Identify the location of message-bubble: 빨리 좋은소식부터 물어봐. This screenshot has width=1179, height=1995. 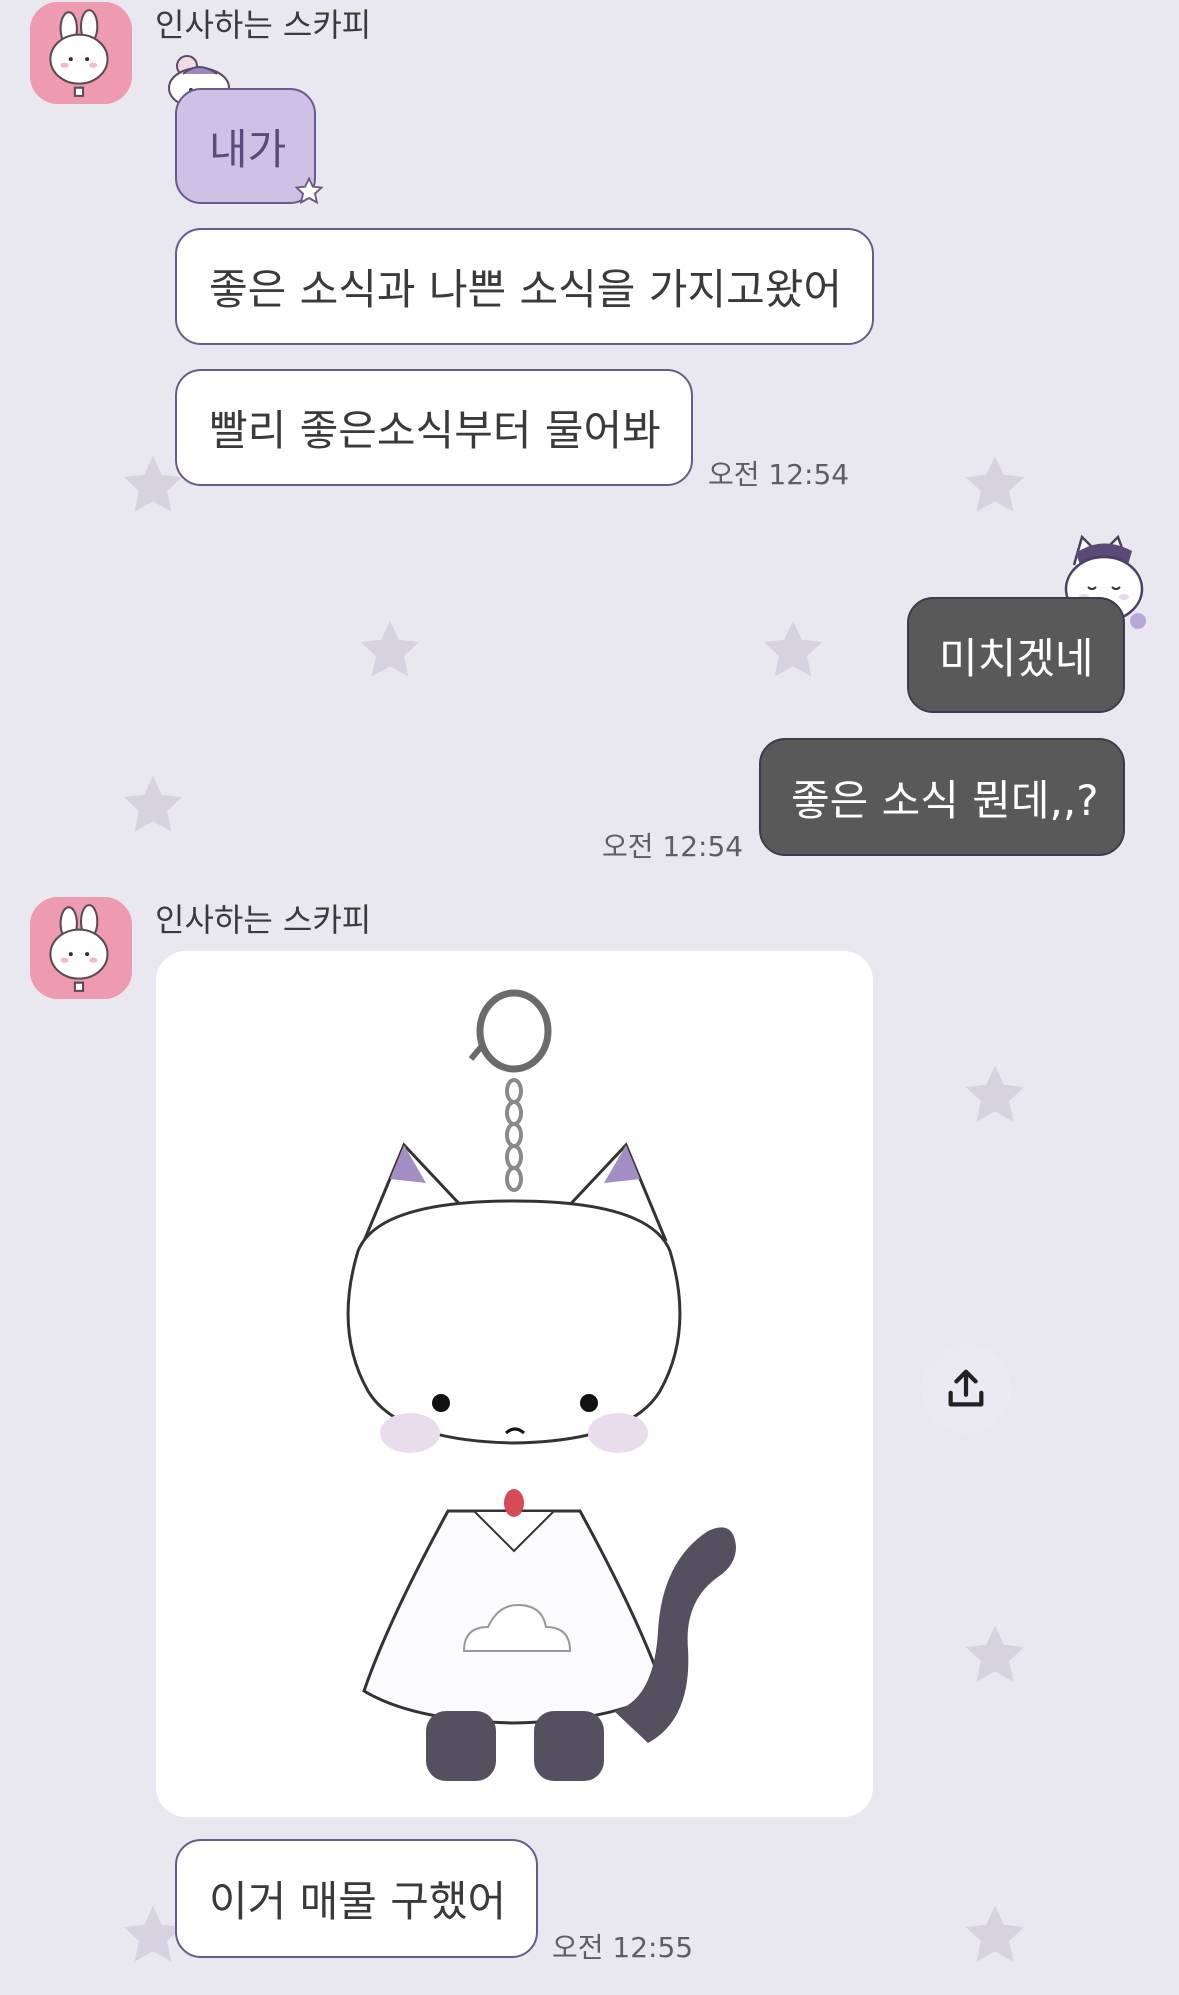
(434, 427).